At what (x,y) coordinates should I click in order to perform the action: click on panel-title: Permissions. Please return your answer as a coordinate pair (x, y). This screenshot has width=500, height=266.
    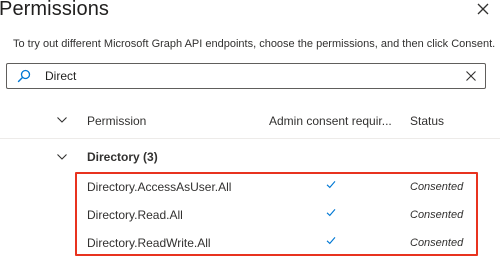
    Looking at the image, I should click on (55, 10).